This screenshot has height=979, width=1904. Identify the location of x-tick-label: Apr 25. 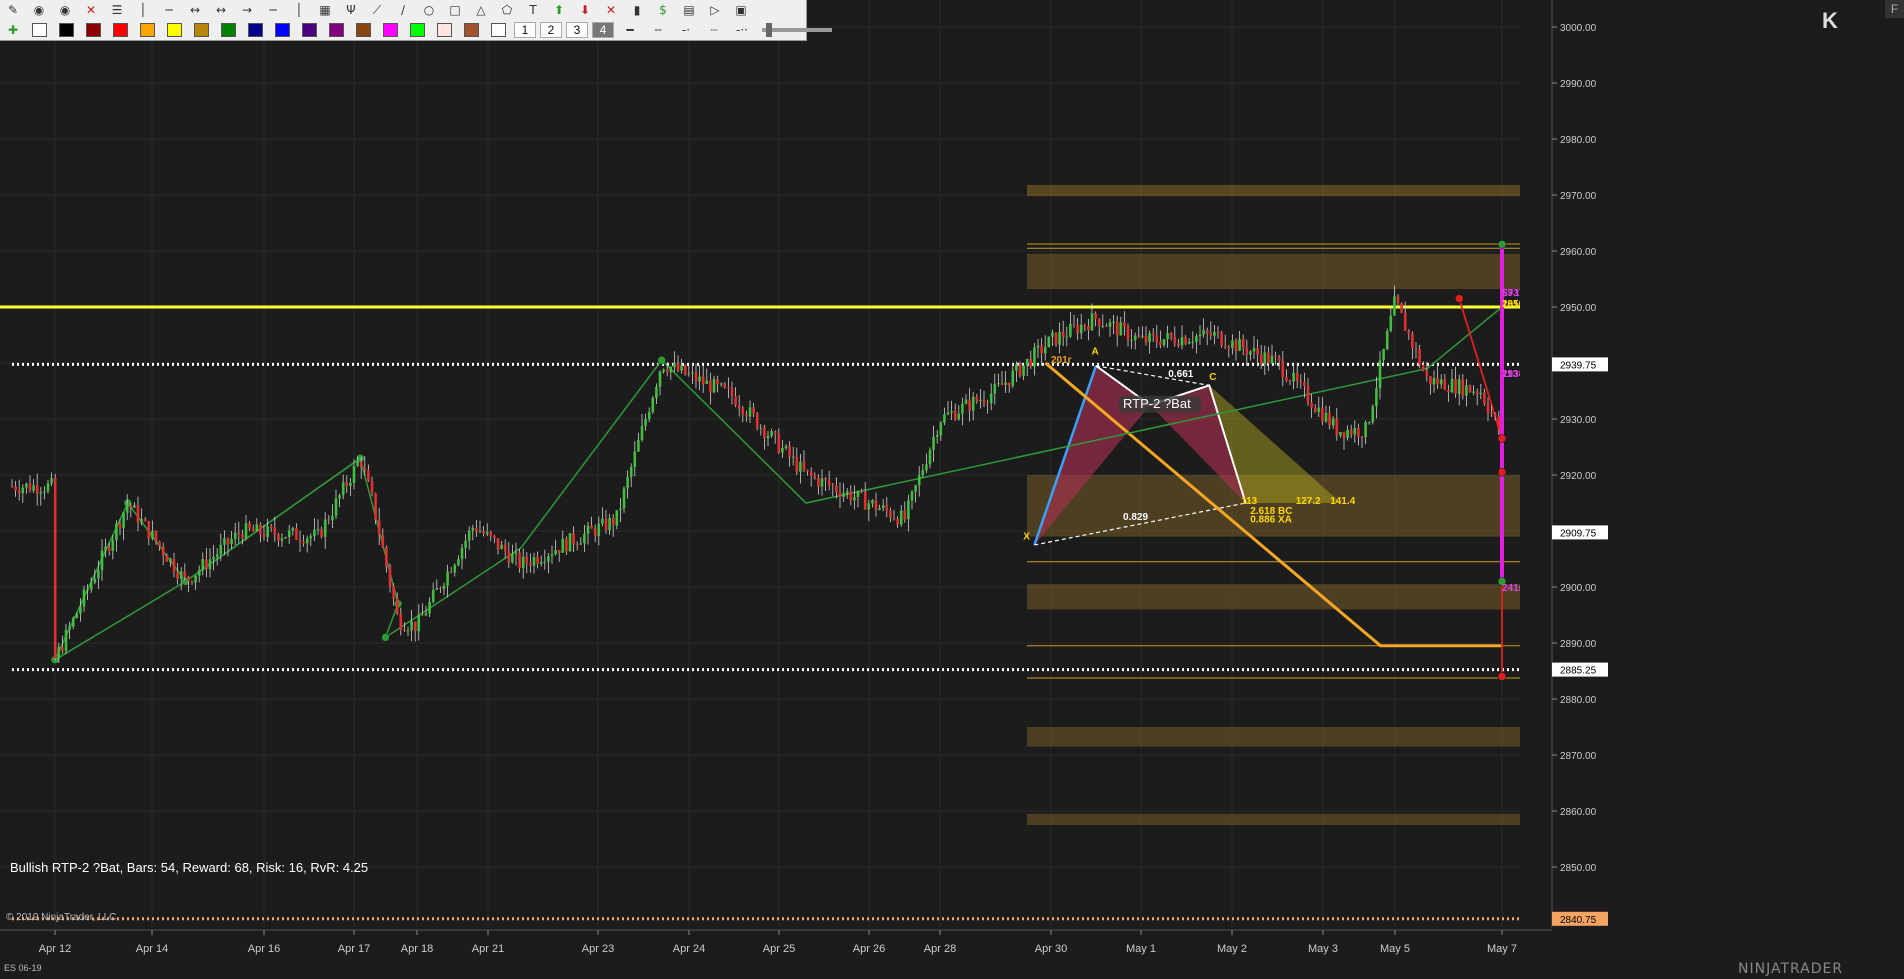
(779, 949).